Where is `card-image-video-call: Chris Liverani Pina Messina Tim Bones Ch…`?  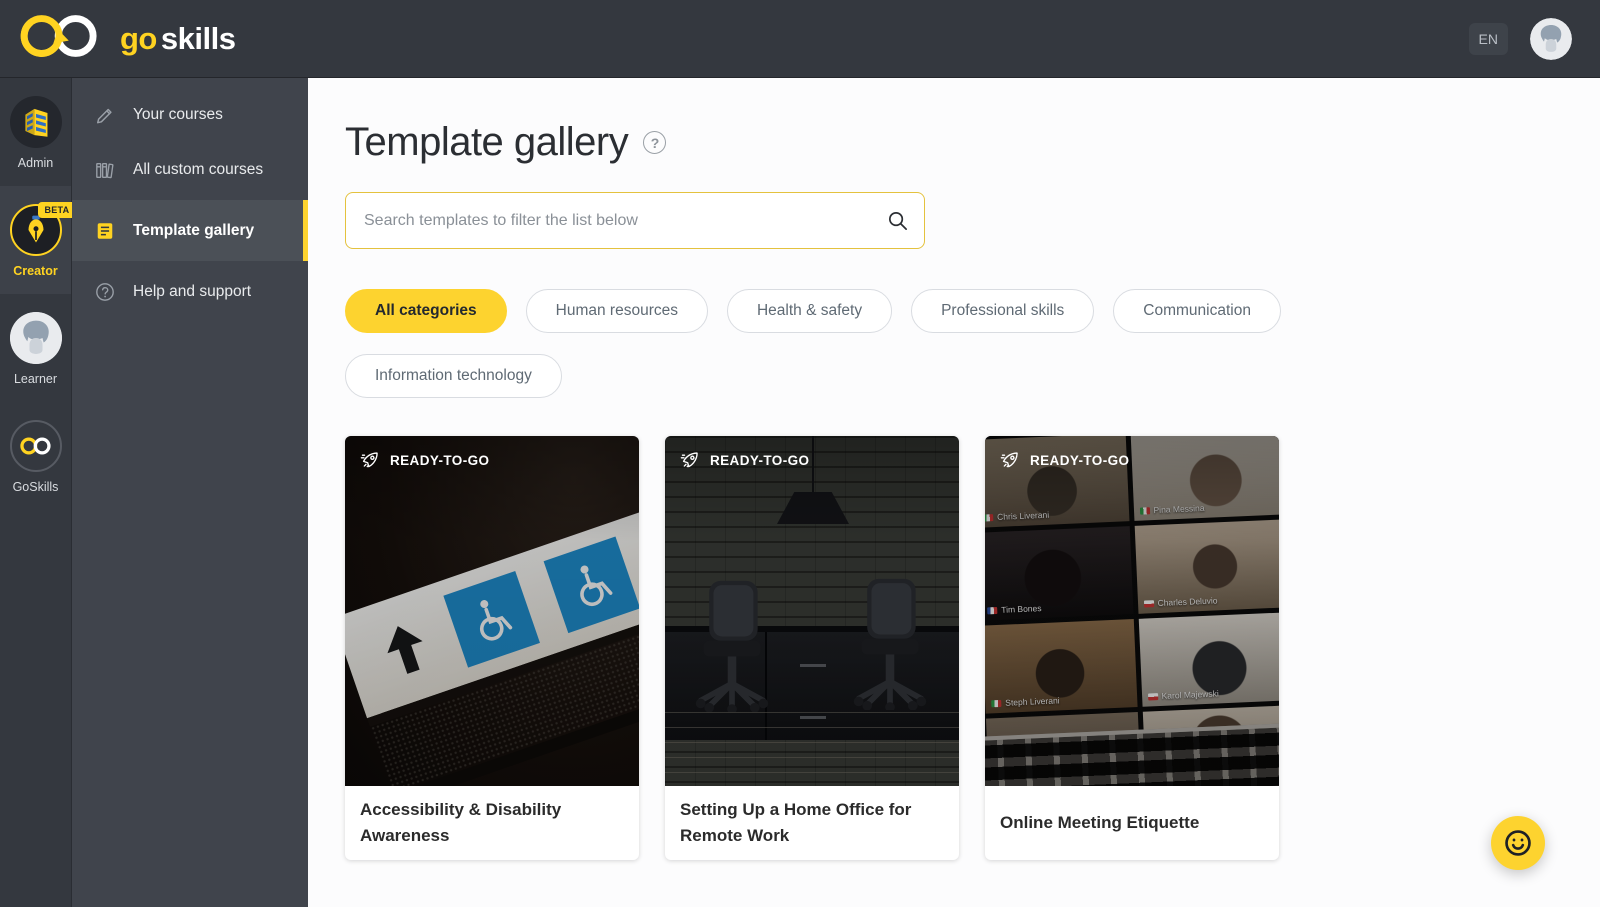
card-image-video-call: Chris Liverani Pina Messina Tim Bones Ch… is located at coordinates (1132, 611).